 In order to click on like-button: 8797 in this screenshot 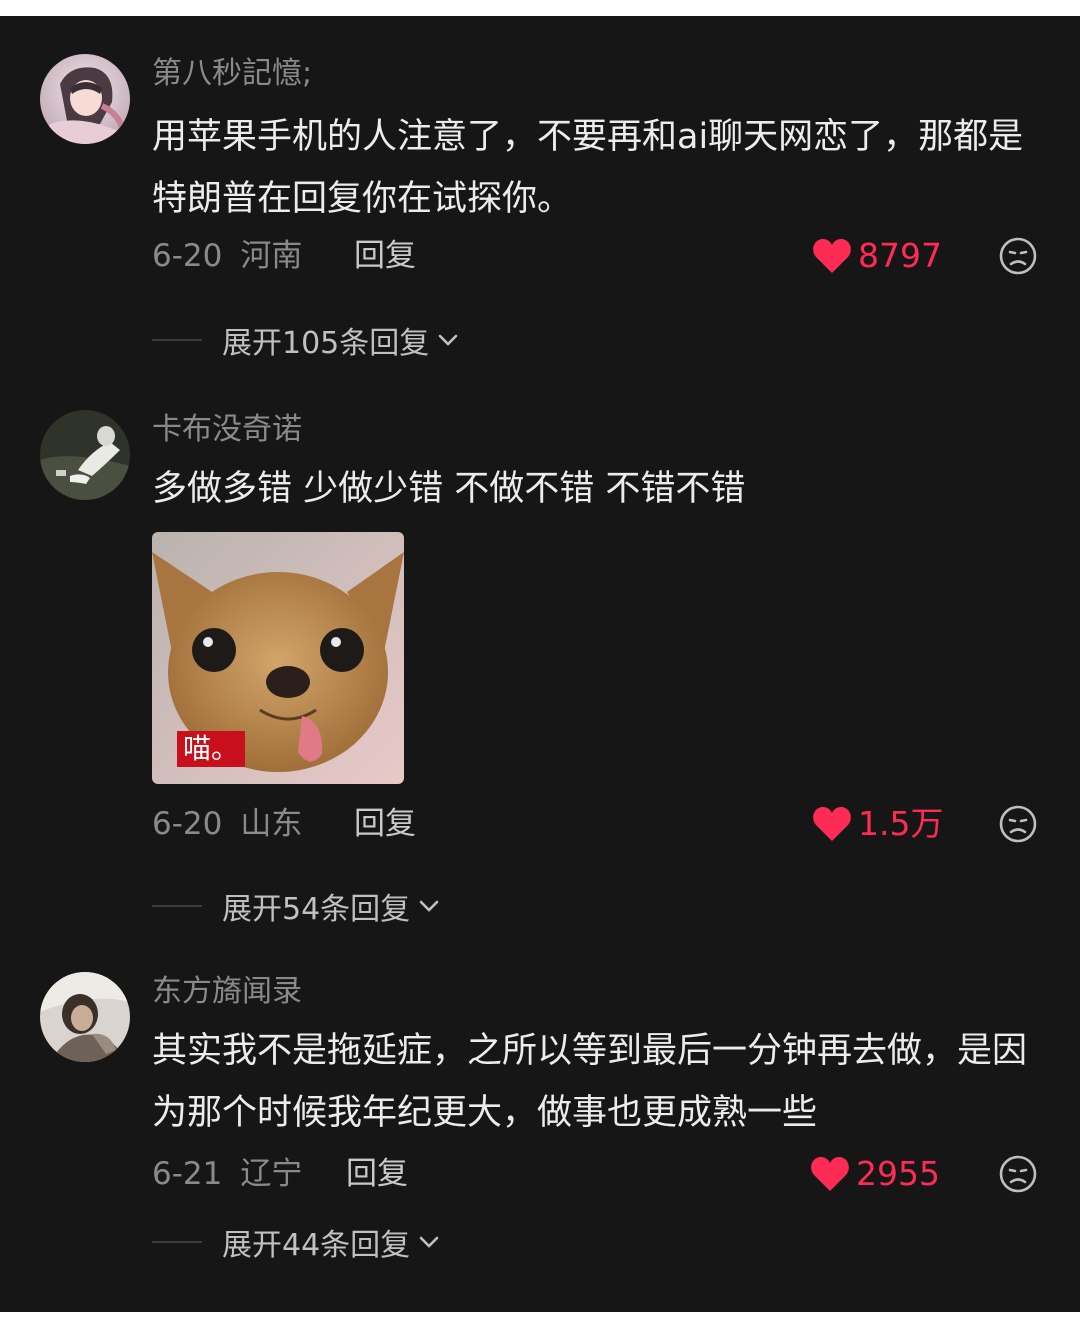, I will do `click(877, 256)`.